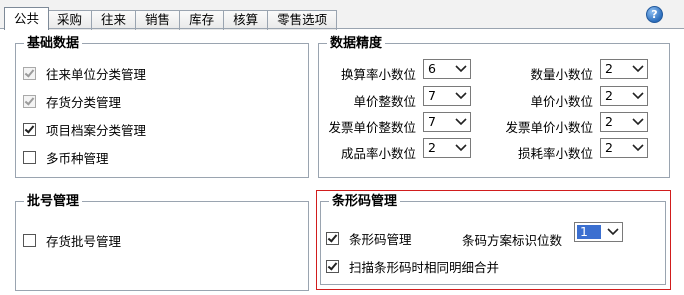 The image size is (684, 295). Describe the element at coordinates (447, 96) in the screenshot. I see `unit-price-integer-select: 7` at that location.